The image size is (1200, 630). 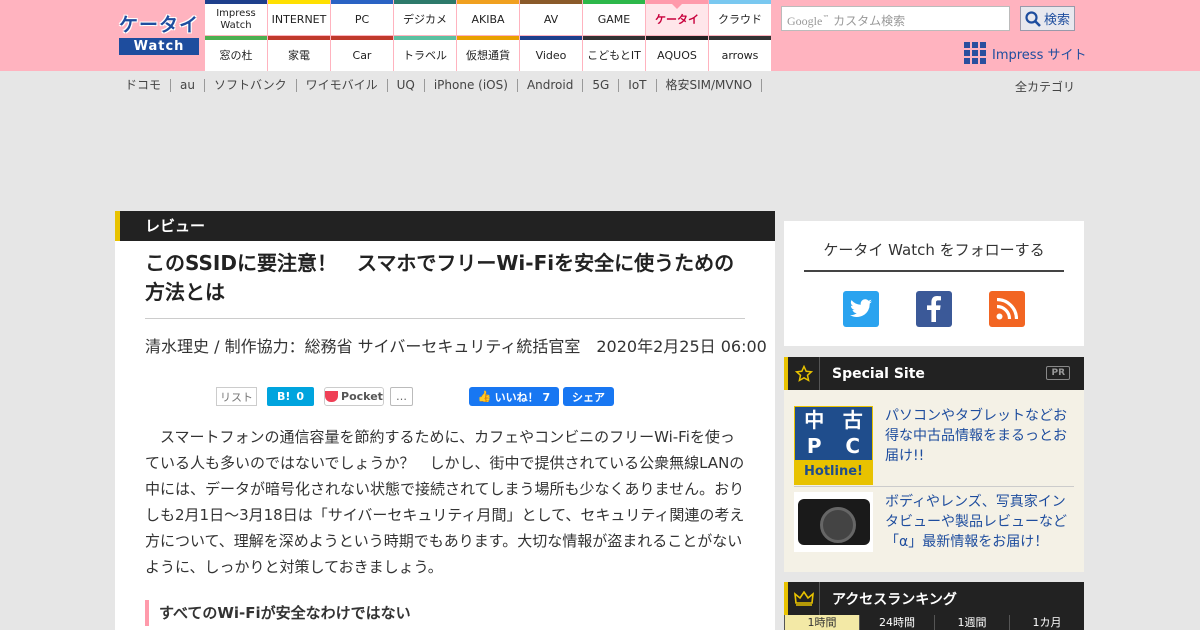 What do you see at coordinates (934, 255) in the screenshot?
I see `follow-title: ケータイ Watch をフォローする` at bounding box center [934, 255].